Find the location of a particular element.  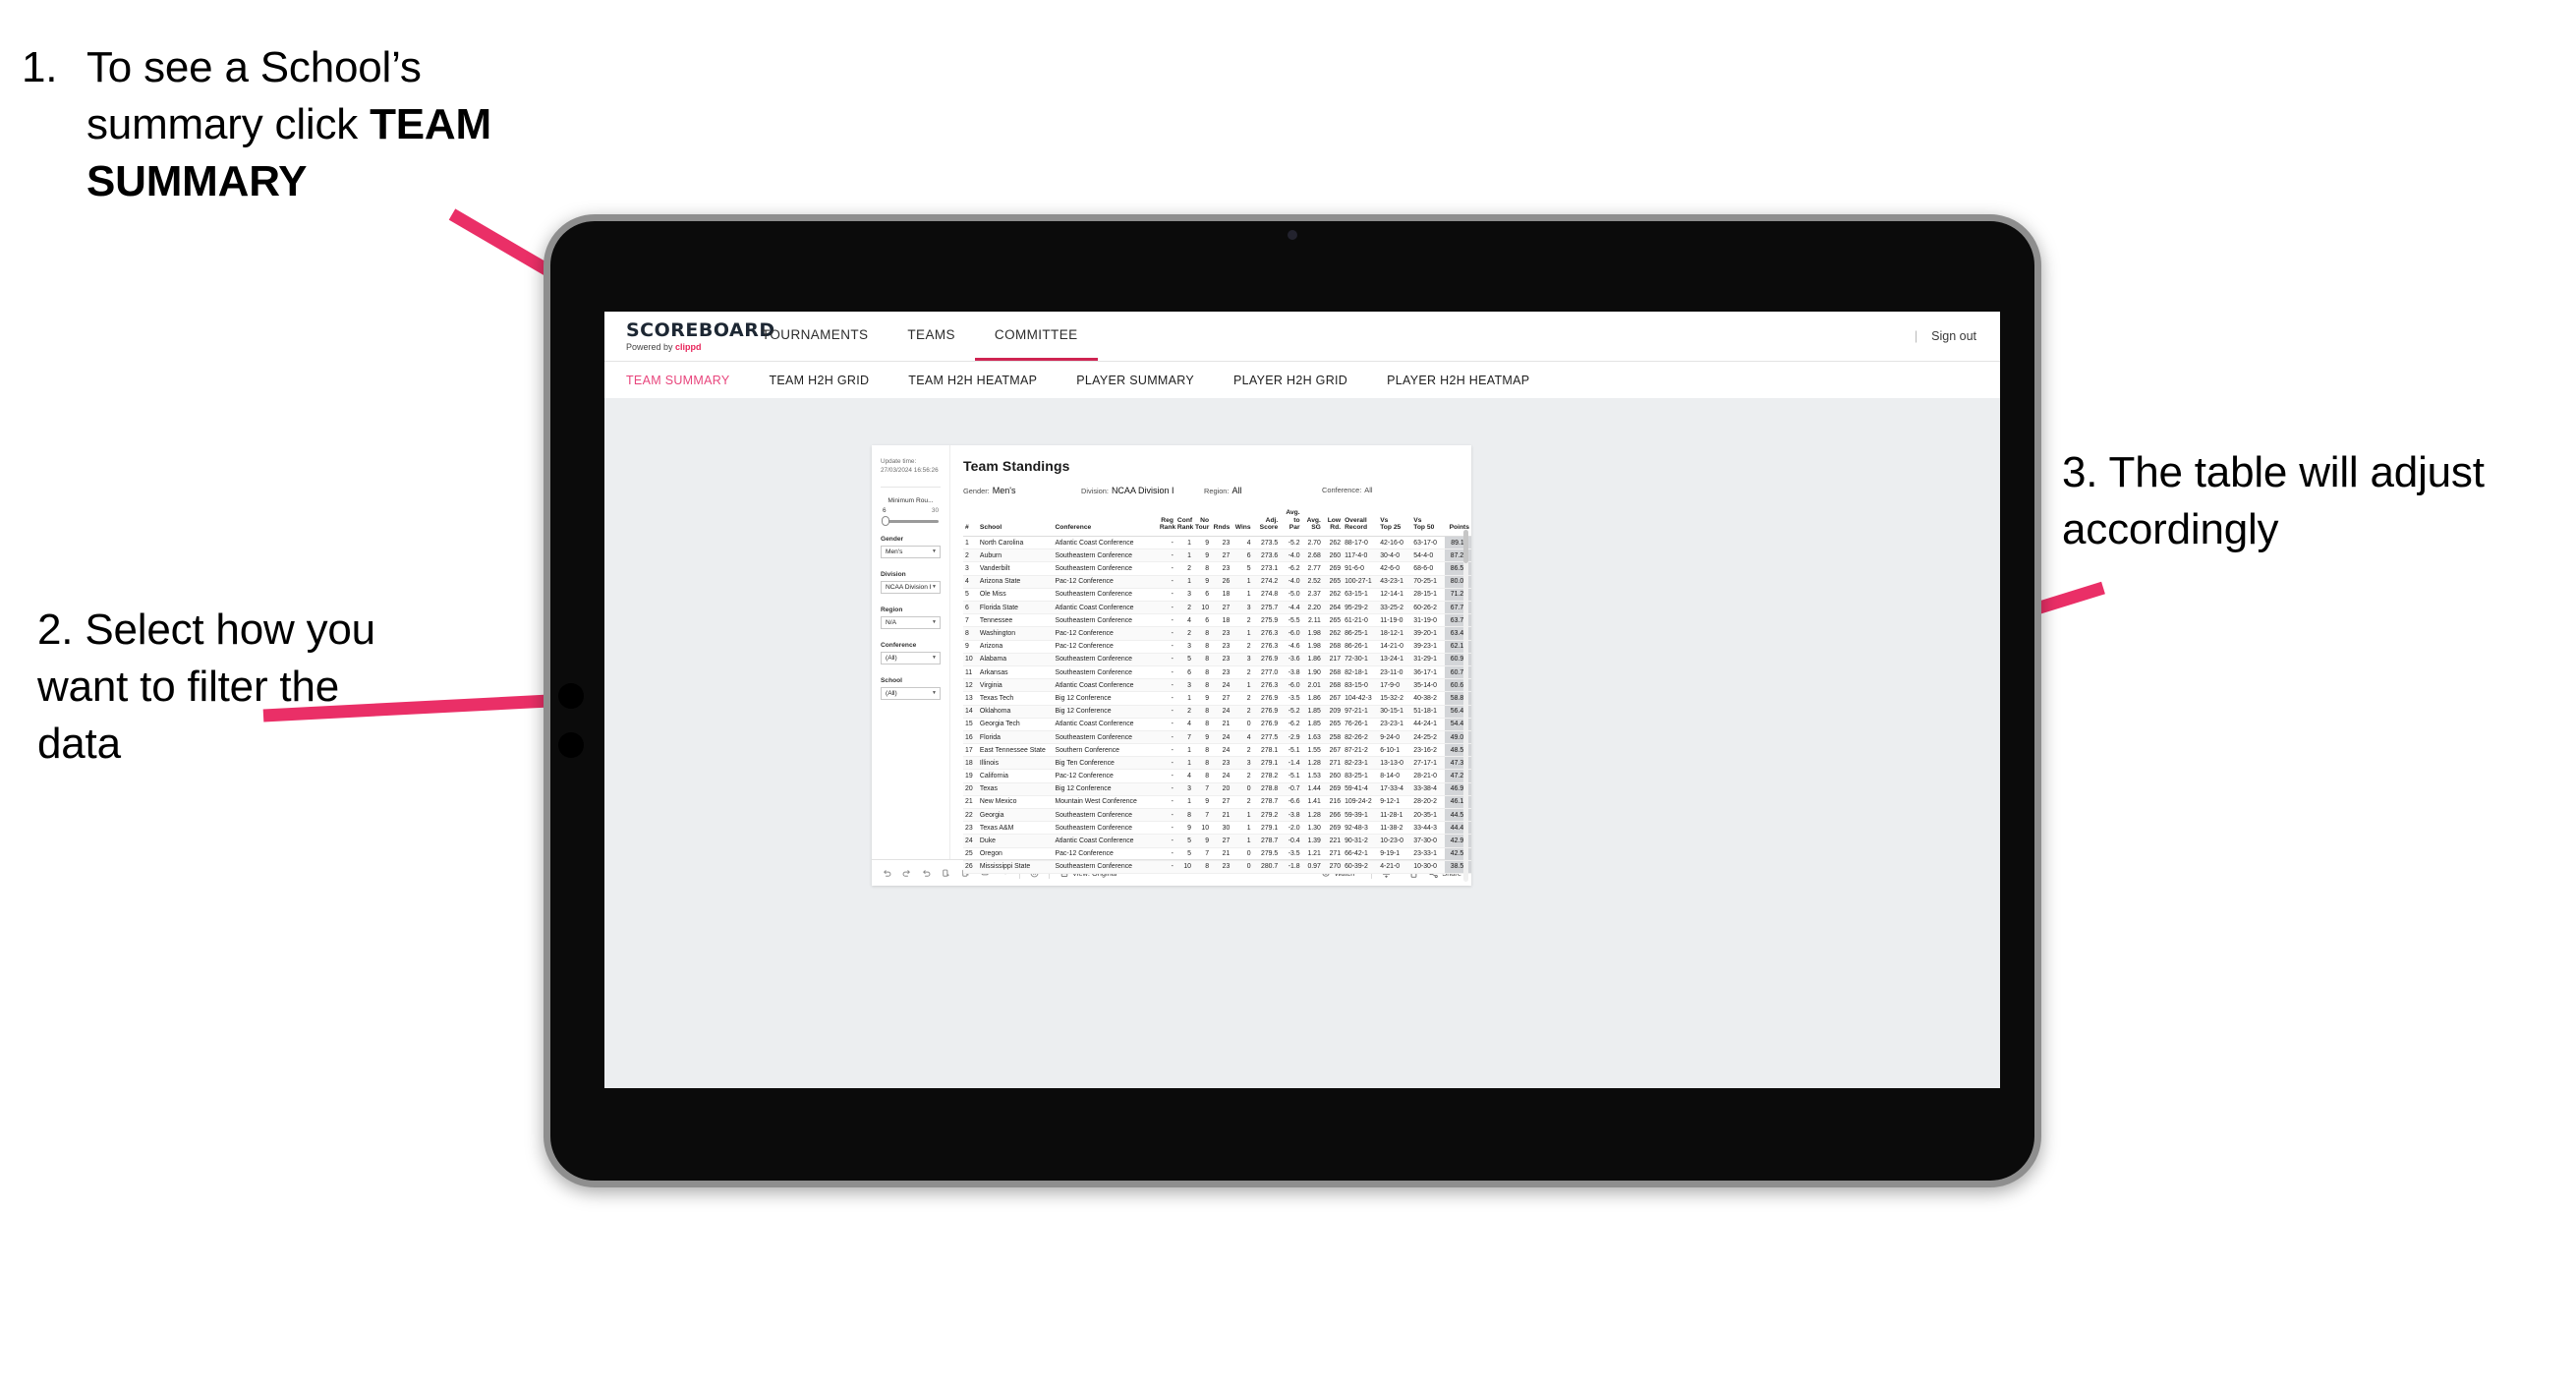

table-cell-school: Auburn is located at coordinates (1016, 556).